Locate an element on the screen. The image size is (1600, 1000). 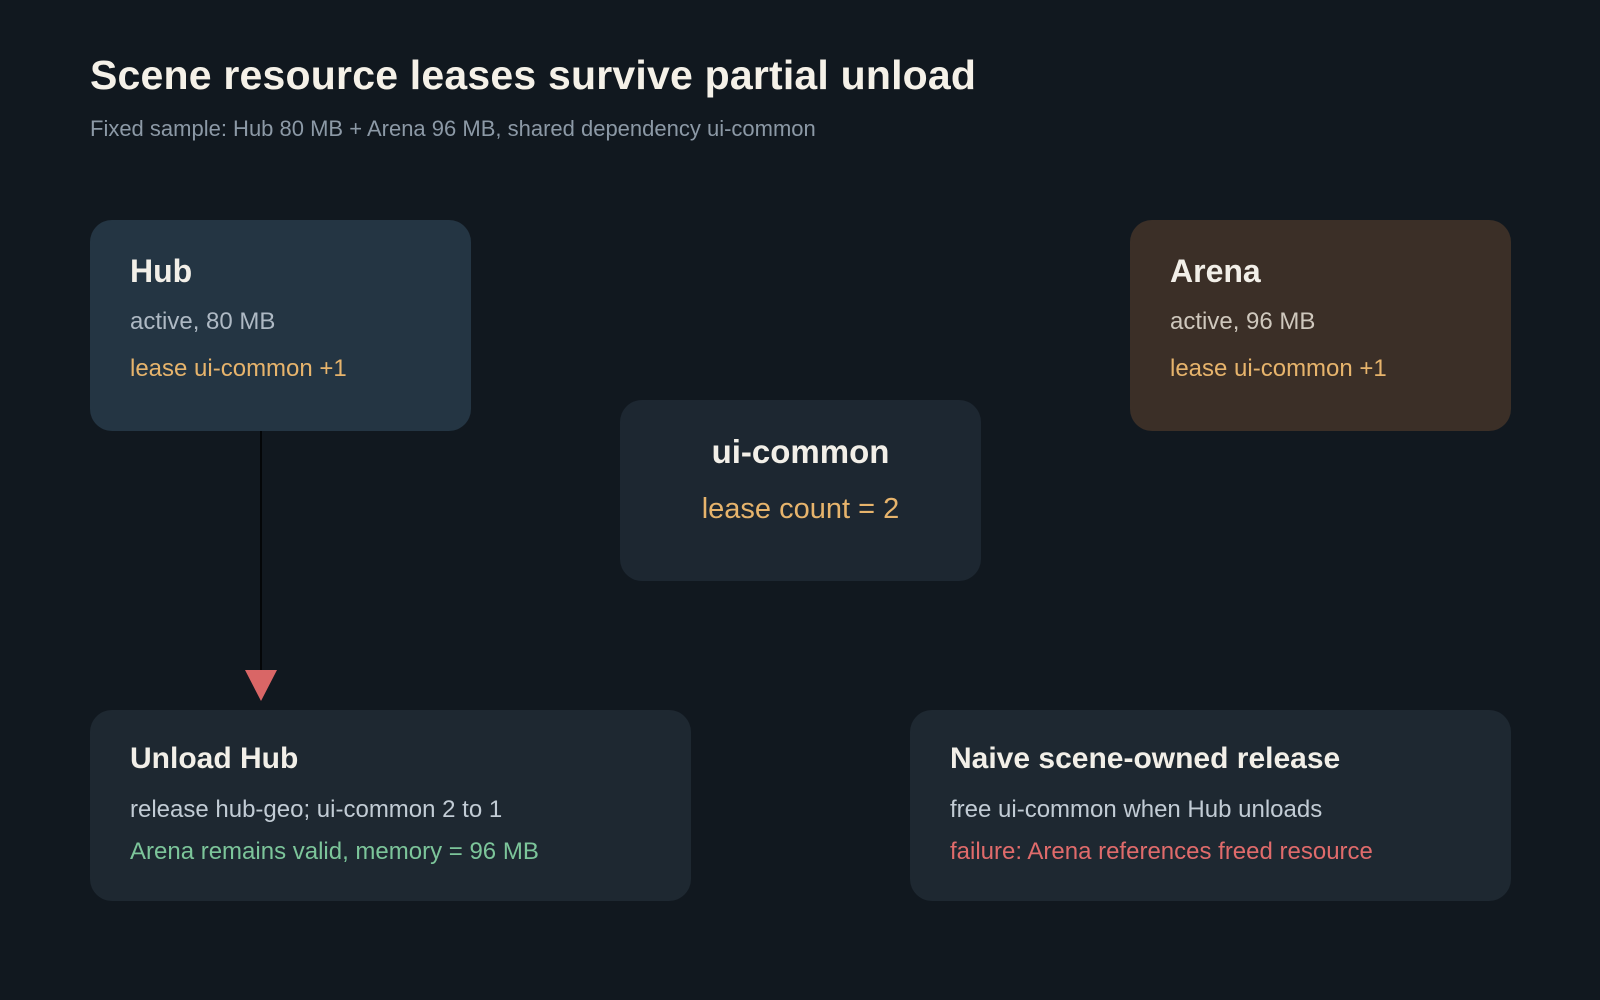
naive-release-title: Naive scene-owned release is located at coordinates (1145, 758).